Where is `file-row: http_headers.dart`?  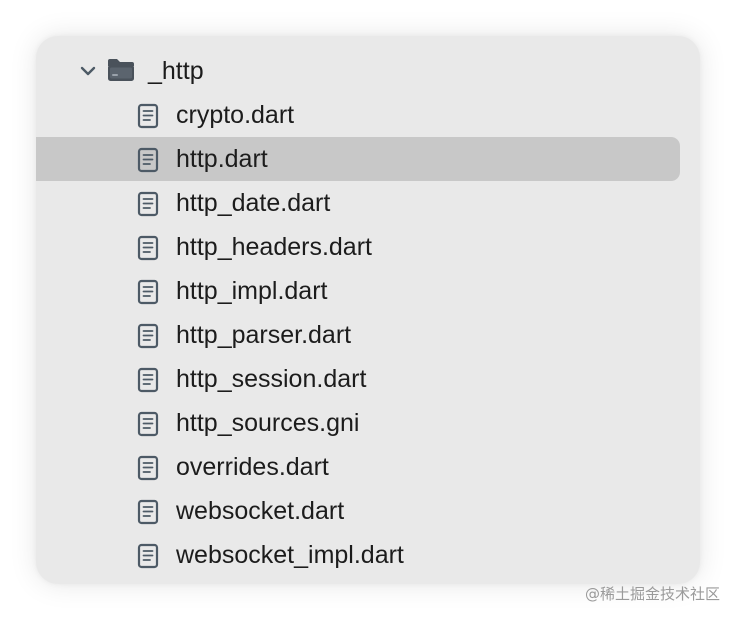 file-row: http_headers.dart is located at coordinates (358, 247).